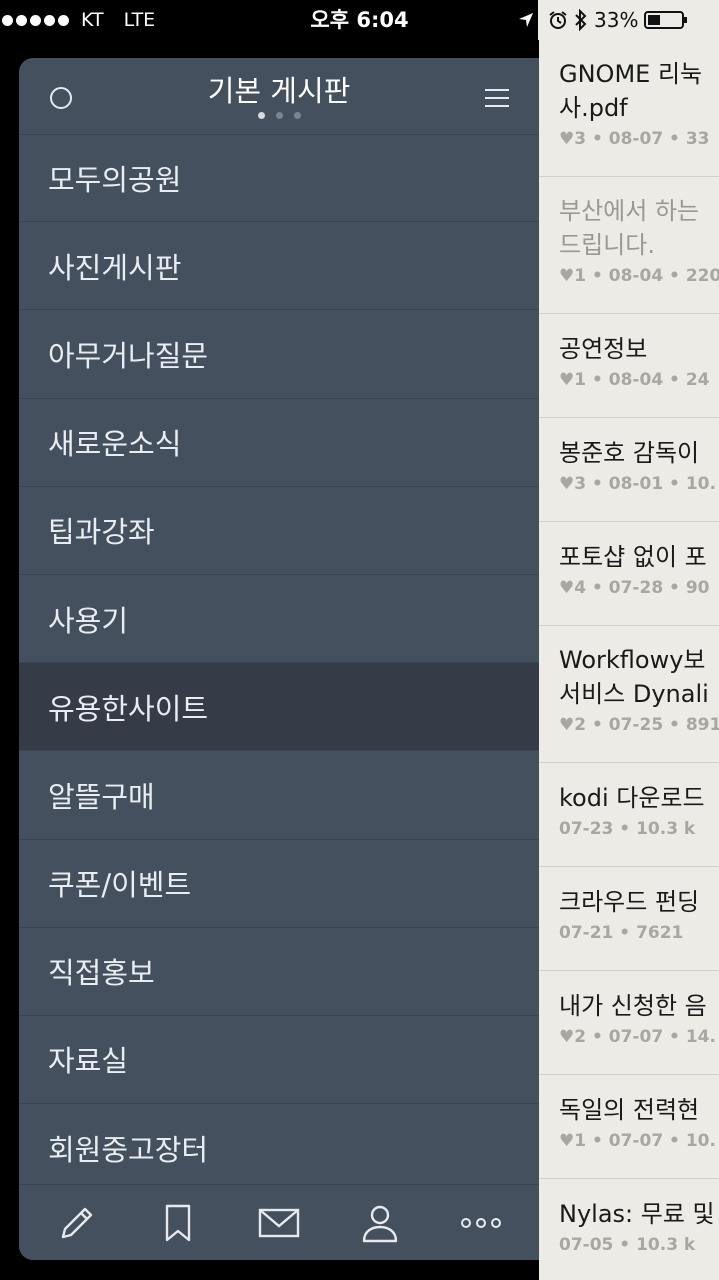 This screenshot has width=719, height=1280. I want to click on board-menu-item-label: 직접홍보, so click(101, 973).